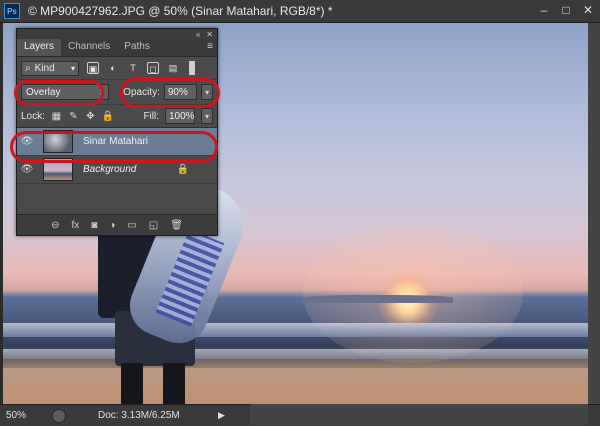 This screenshot has height=426, width=600. I want to click on status-info-icon, so click(59, 415).